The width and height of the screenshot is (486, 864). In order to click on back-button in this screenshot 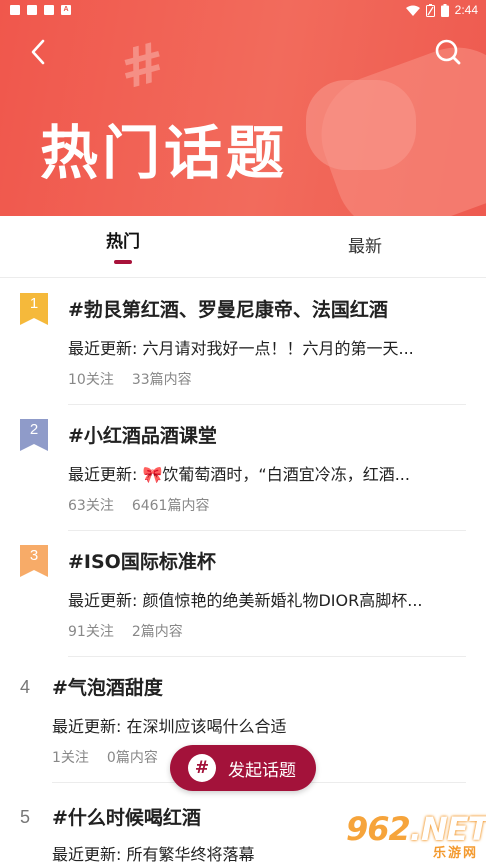, I will do `click(38, 52)`.